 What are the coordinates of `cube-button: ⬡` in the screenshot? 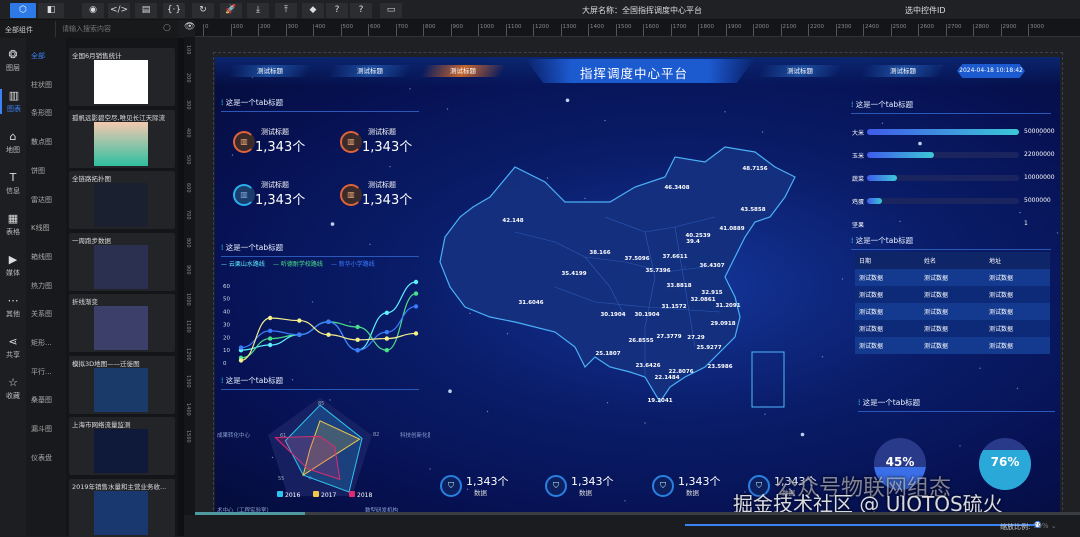 It's located at (23, 10).